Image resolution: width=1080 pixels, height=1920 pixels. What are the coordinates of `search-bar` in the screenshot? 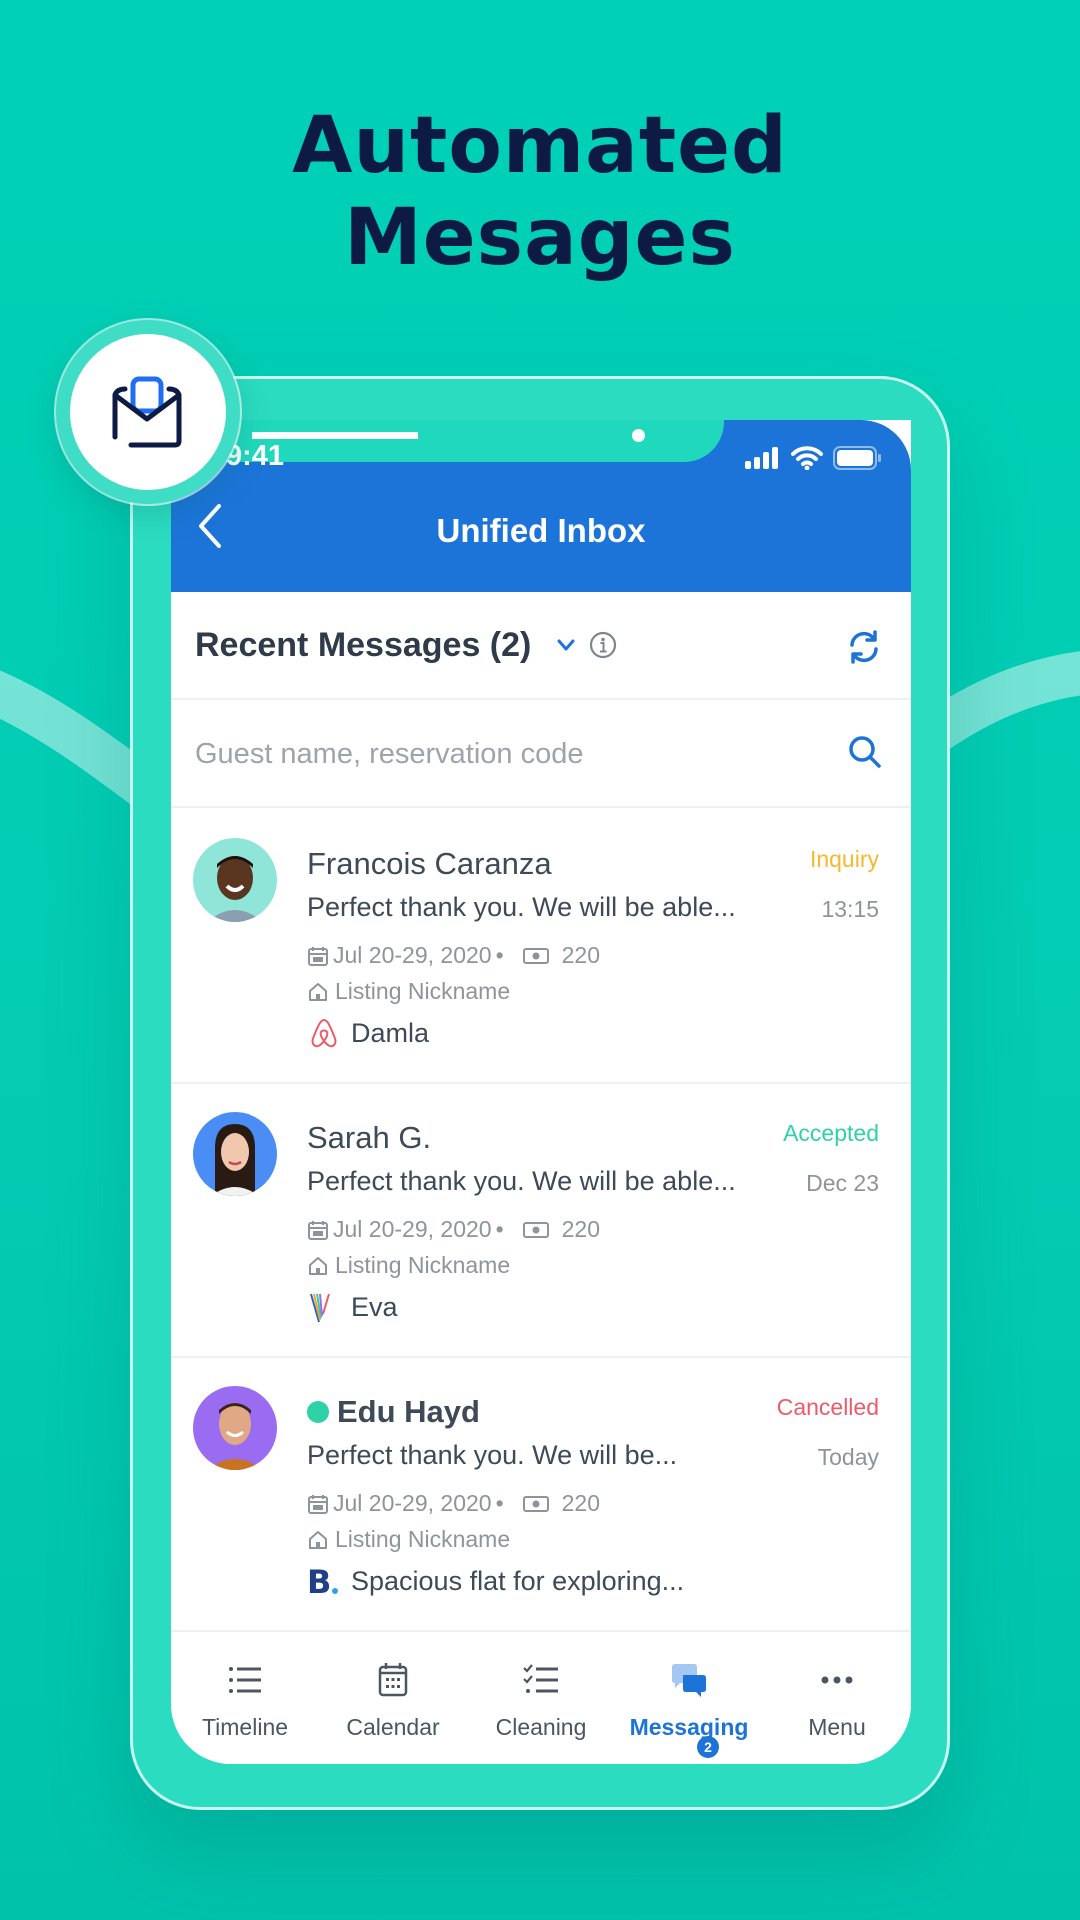 It's located at (541, 754).